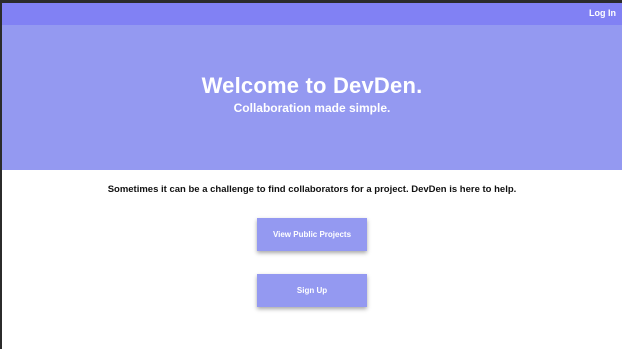 The image size is (622, 349). What do you see at coordinates (312, 234) in the screenshot?
I see `view-public-projects-button: View Public Projects` at bounding box center [312, 234].